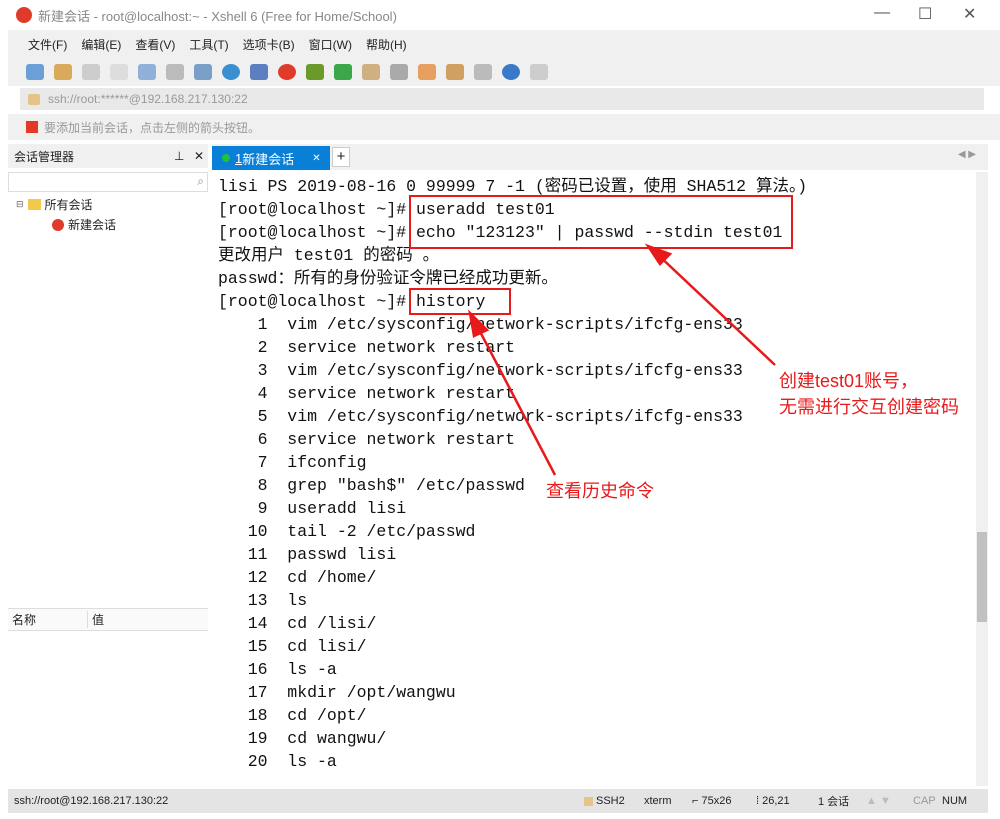  What do you see at coordinates (91, 801) in the screenshot?
I see `status-connection: ssh://root@192.168.217.130:22` at bounding box center [91, 801].